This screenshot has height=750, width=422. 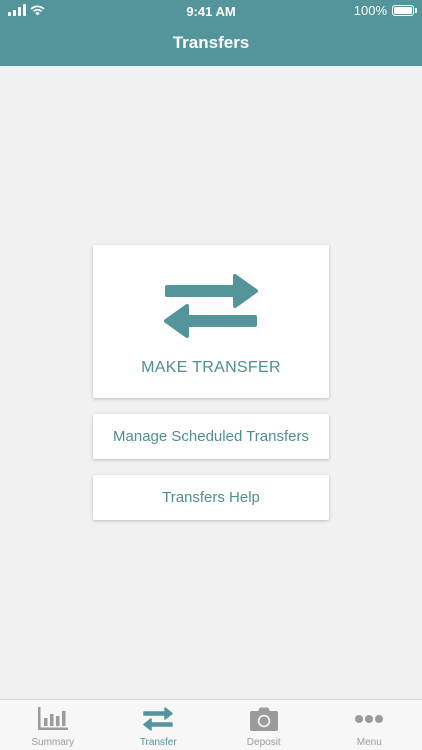 I want to click on tab-transfer: Transfer, so click(x=159, y=725).